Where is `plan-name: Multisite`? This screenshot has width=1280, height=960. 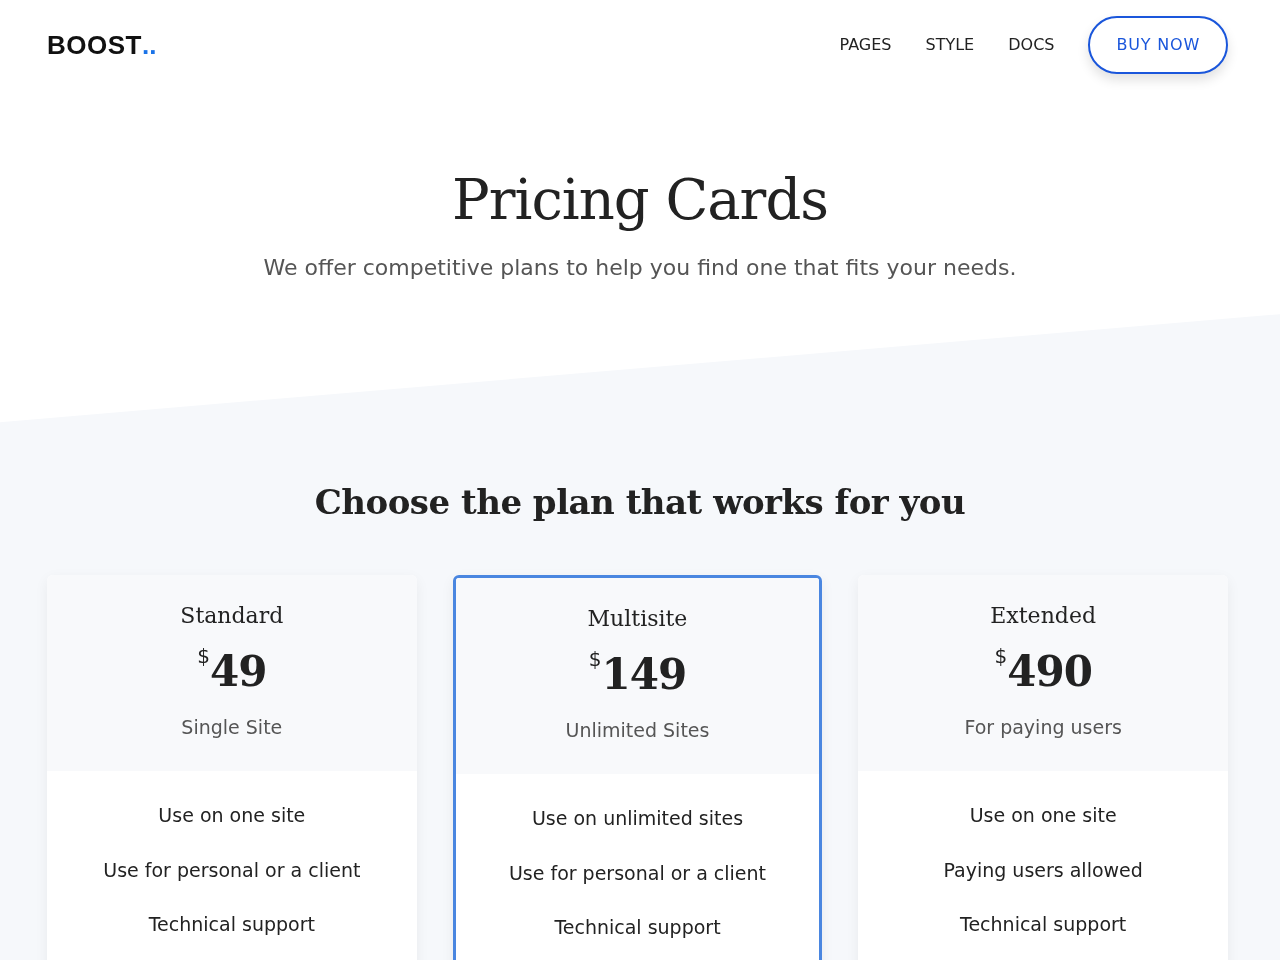 plan-name: Multisite is located at coordinates (637, 619).